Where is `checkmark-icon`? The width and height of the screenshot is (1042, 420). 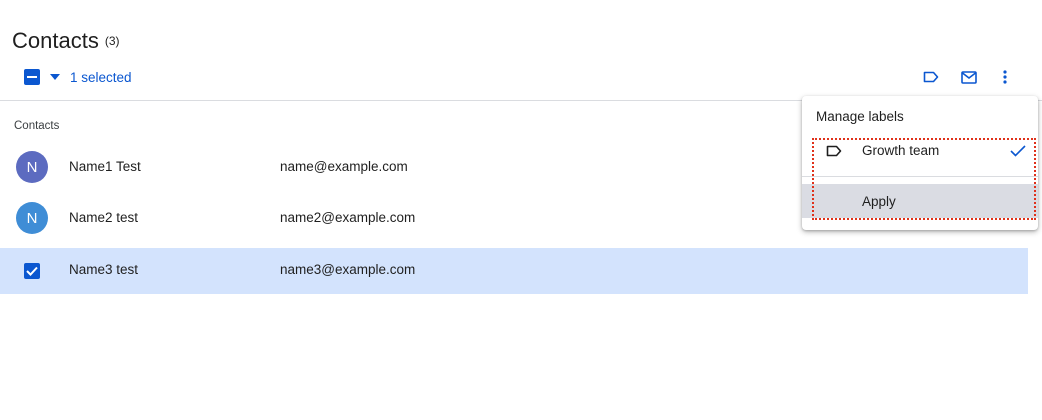 checkmark-icon is located at coordinates (32, 271).